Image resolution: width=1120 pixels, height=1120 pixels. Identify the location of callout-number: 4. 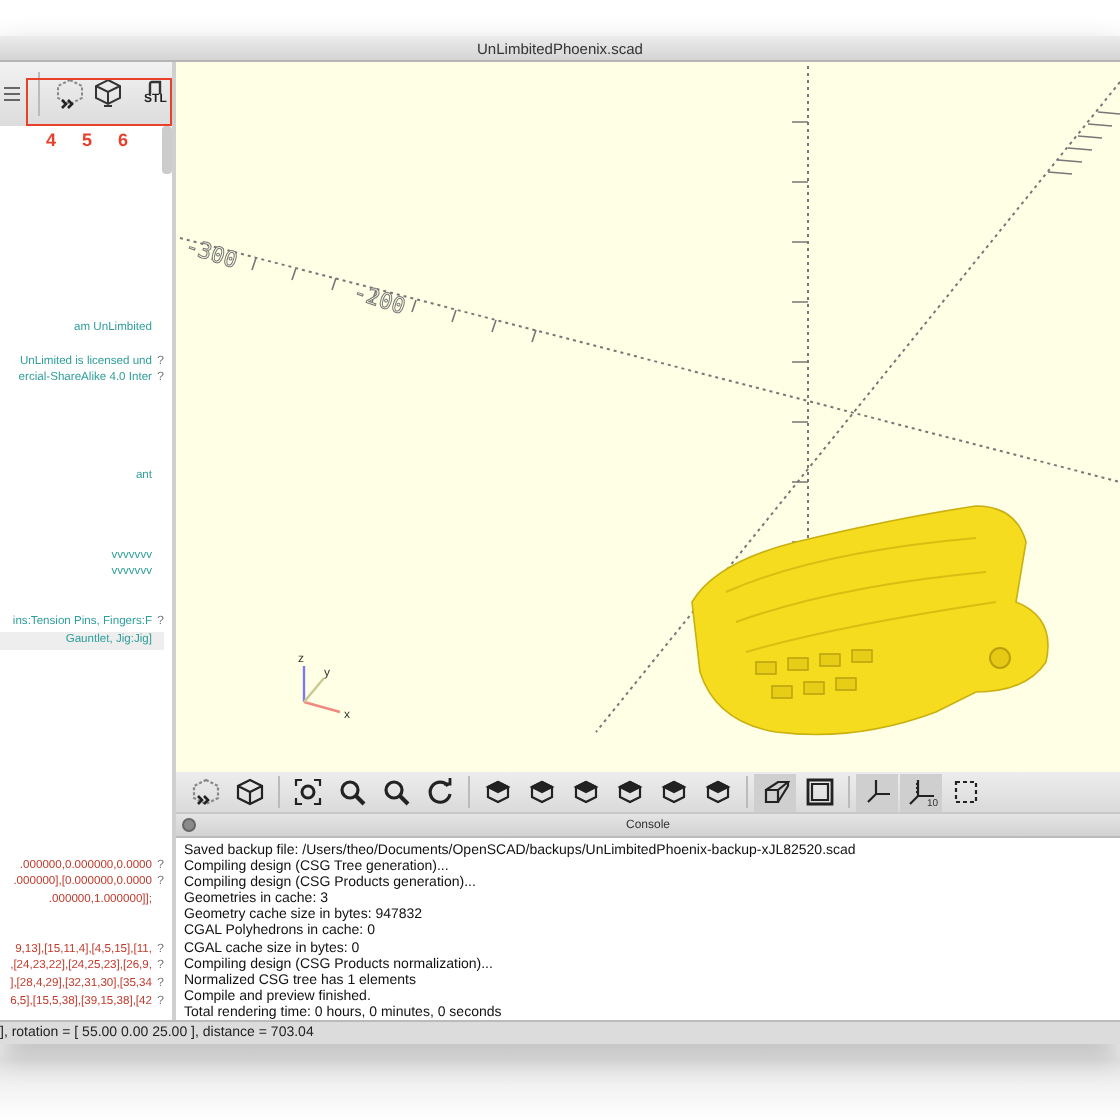
(51, 141).